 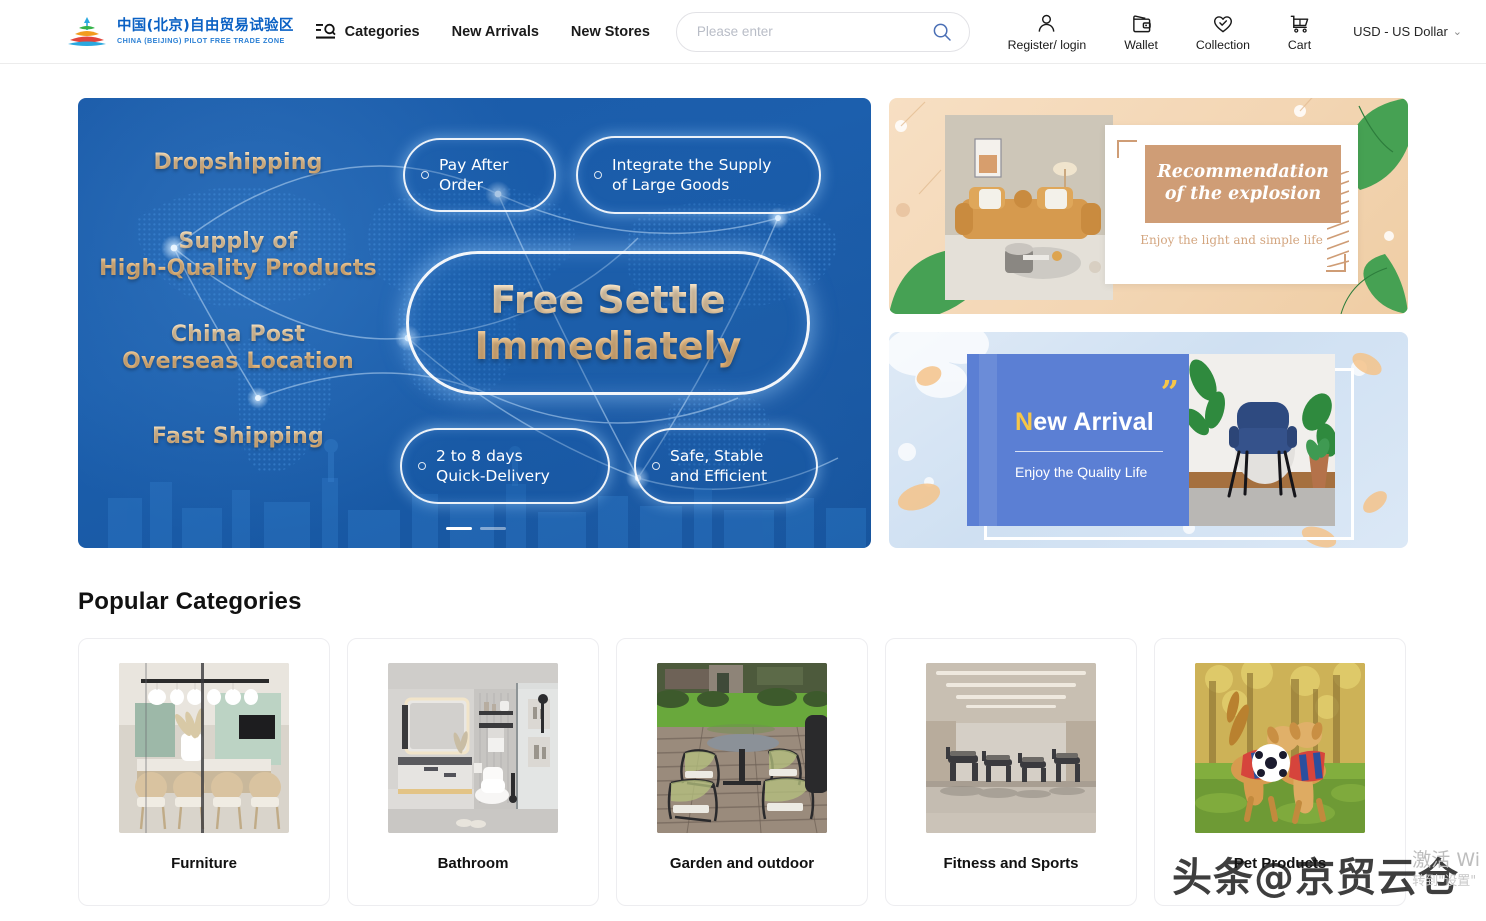 What do you see at coordinates (382, 31) in the screenshot?
I see `nav-label-categories: Categories` at bounding box center [382, 31].